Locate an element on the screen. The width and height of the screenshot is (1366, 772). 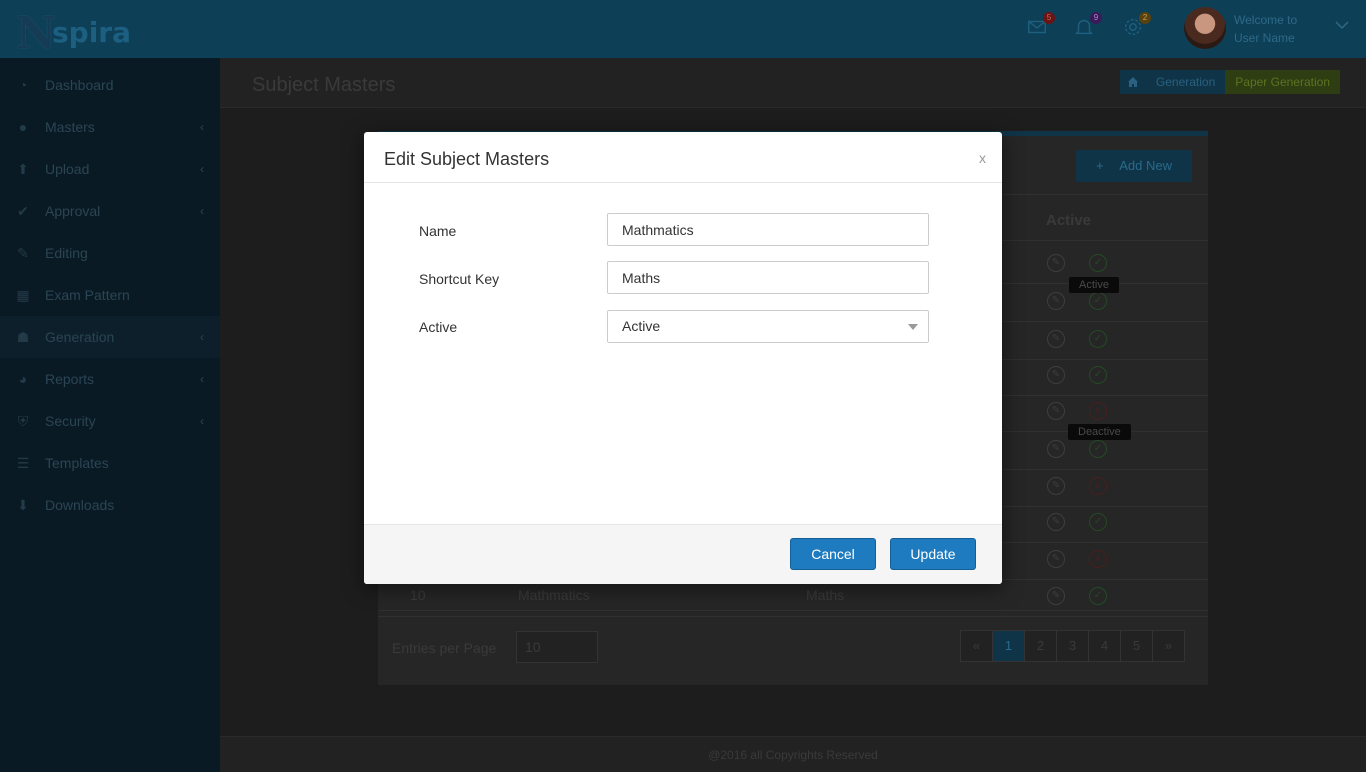
chevron-down-icon is located at coordinates (1342, 26).